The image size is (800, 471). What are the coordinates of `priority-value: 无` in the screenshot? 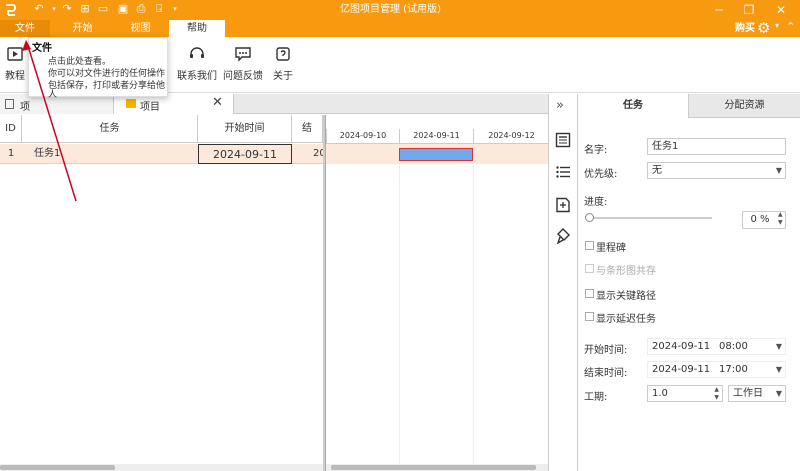 It's located at (657, 170).